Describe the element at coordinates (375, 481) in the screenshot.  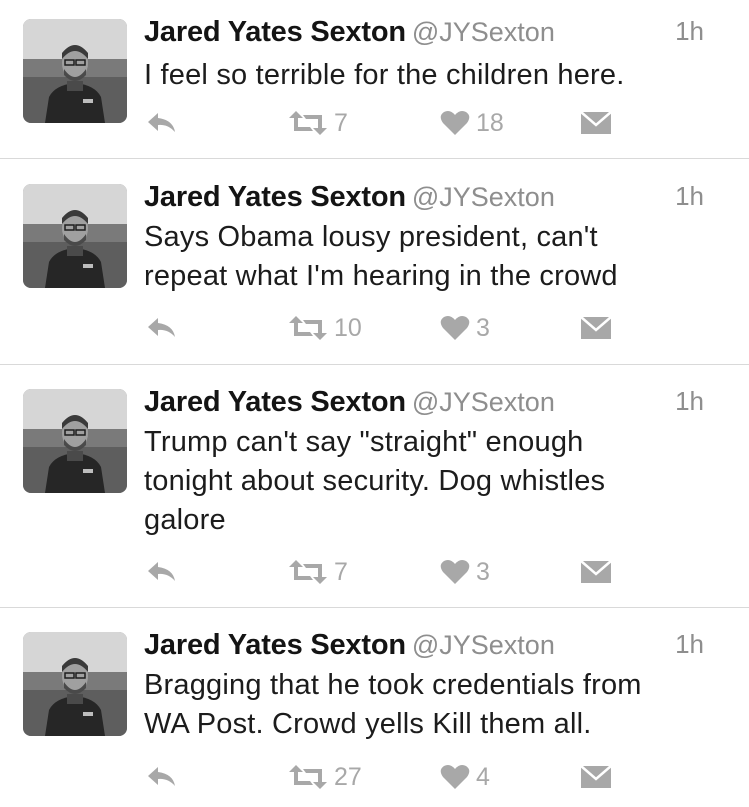
I see `tweet-text-line: tonight about security. Dog whistles` at that location.